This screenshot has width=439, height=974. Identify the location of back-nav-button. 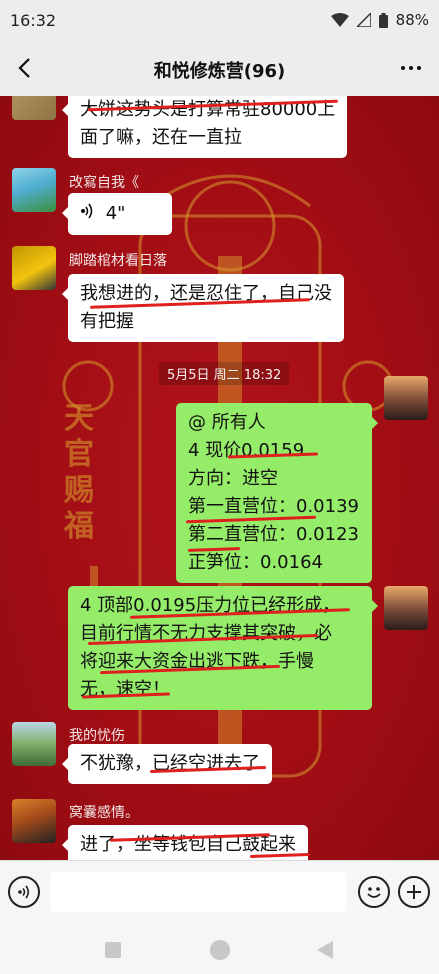
(325, 952).